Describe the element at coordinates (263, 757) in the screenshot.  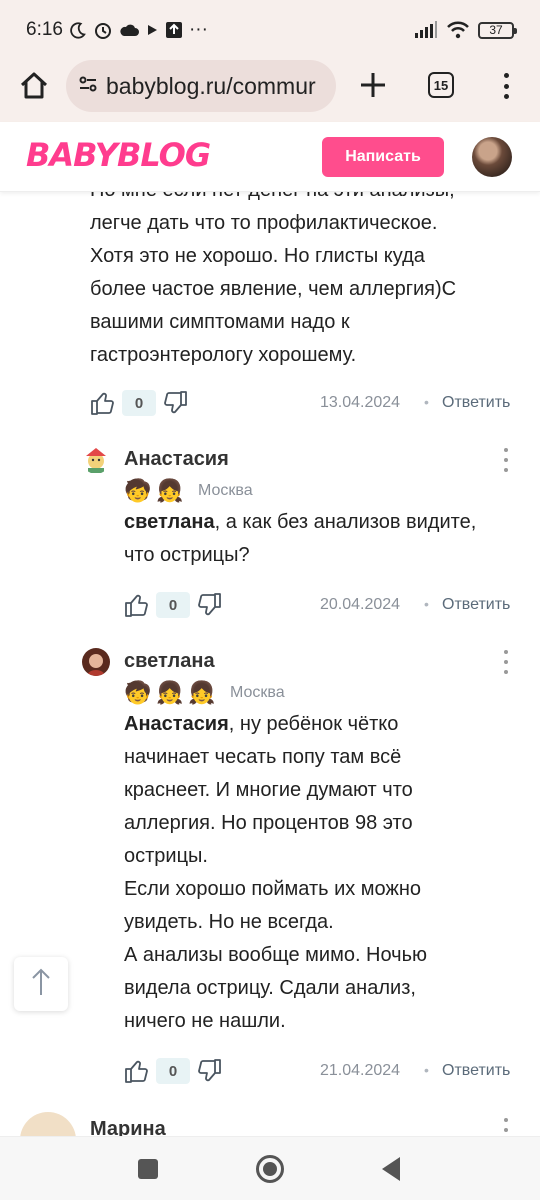
I see `comment-line: начинает чесать попу там всё` at that location.